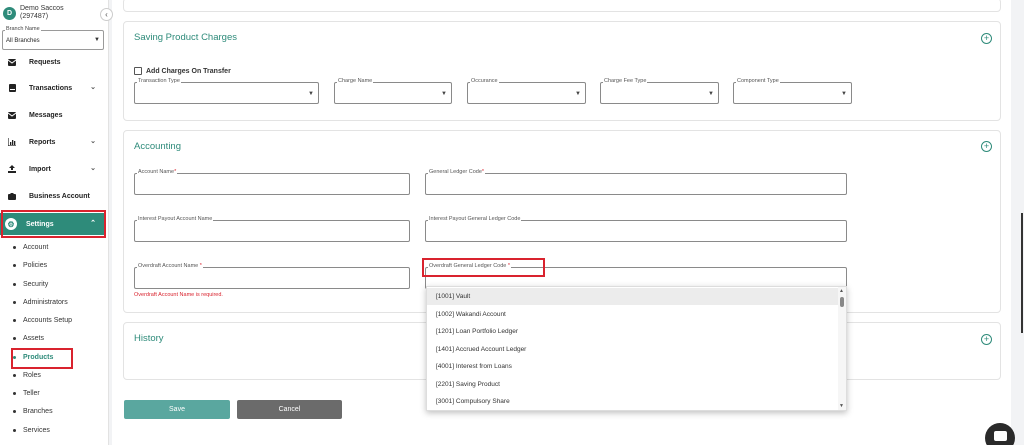 The height and width of the screenshot is (445, 1024). What do you see at coordinates (12, 169) in the screenshot?
I see `upload-icon` at bounding box center [12, 169].